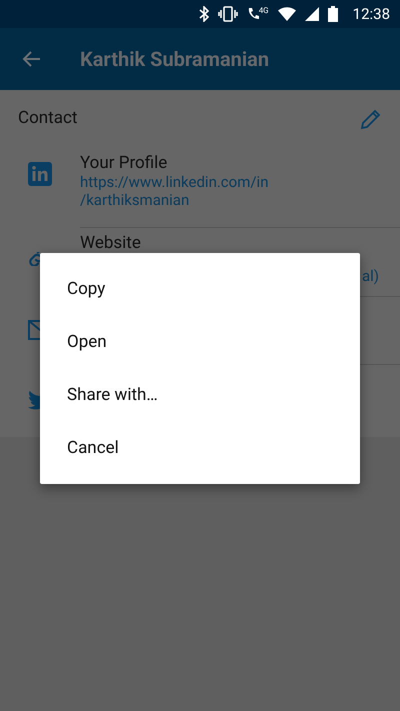 Image resolution: width=400 pixels, height=711 pixels. I want to click on row-value: al), so click(370, 276).